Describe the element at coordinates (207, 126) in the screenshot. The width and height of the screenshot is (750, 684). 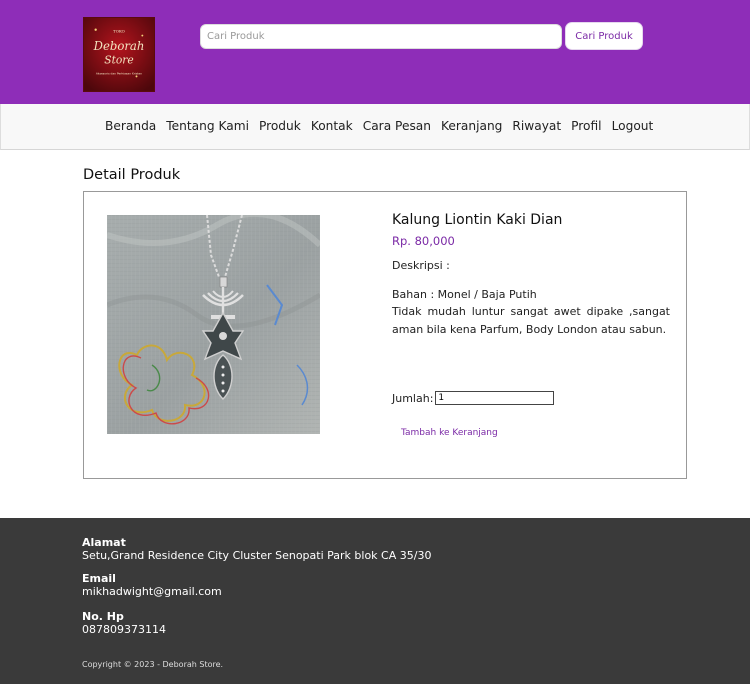
I see `nav-item-tentang-kami: Tentang Kami` at that location.